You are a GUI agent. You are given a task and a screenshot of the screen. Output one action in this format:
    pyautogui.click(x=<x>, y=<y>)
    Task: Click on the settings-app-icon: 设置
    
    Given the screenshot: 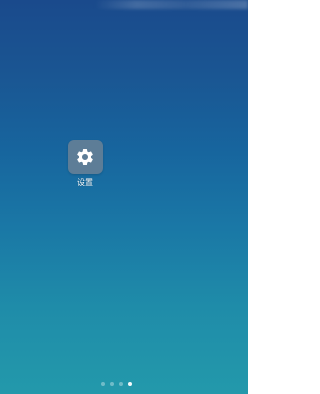 What is the action you would take?
    pyautogui.click(x=85, y=164)
    